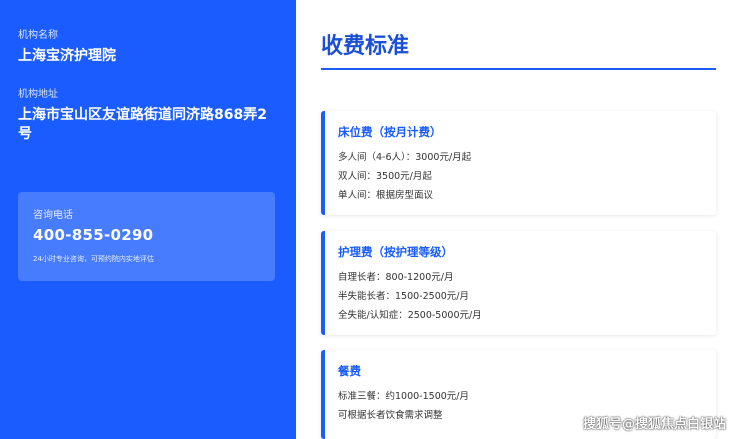 The height and width of the screenshot is (439, 740). I want to click on fee-line: 全失能/认知症：2500-5000元/月, so click(410, 315).